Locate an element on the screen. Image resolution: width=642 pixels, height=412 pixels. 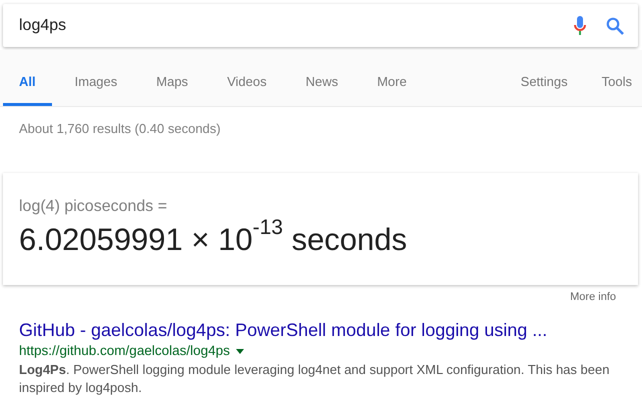
more-info-link: More info is located at coordinates (593, 297).